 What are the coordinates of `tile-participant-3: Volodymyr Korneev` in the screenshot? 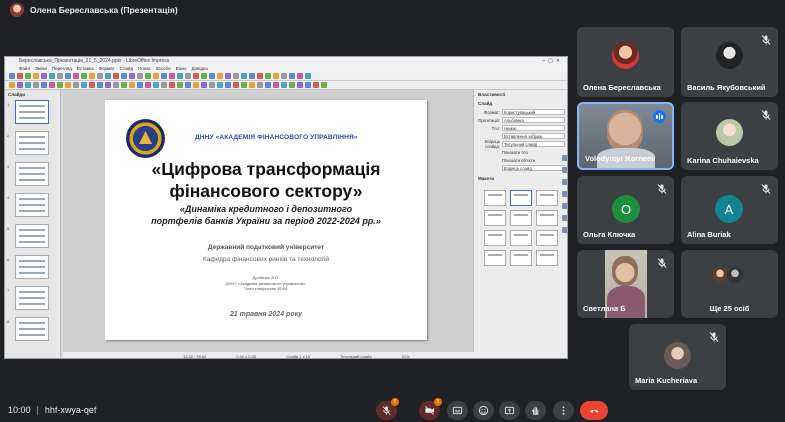 It's located at (625, 136).